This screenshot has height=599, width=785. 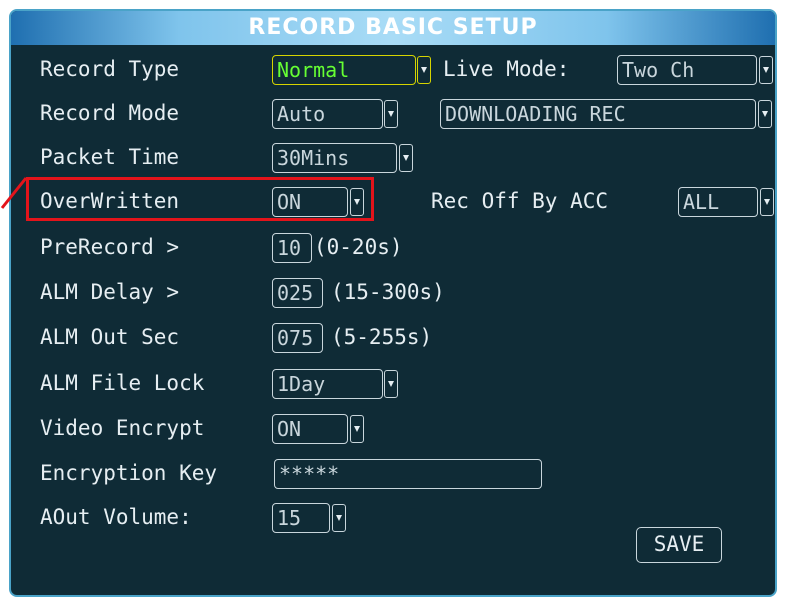 What do you see at coordinates (110, 337) in the screenshot?
I see `alm-out-sec-label: ALM Out Sec` at bounding box center [110, 337].